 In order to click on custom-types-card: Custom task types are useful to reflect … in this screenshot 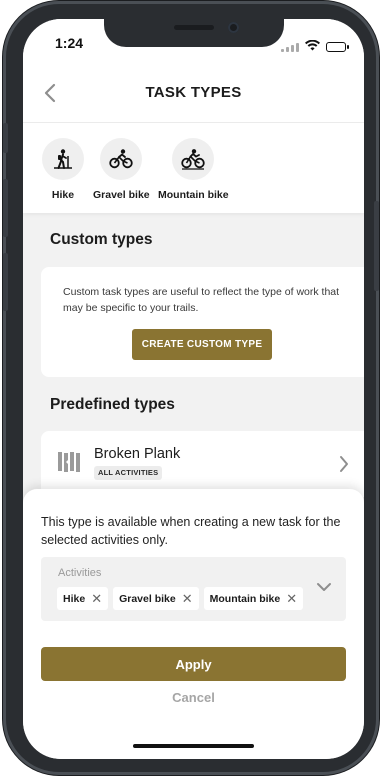, I will do `click(202, 322)`.